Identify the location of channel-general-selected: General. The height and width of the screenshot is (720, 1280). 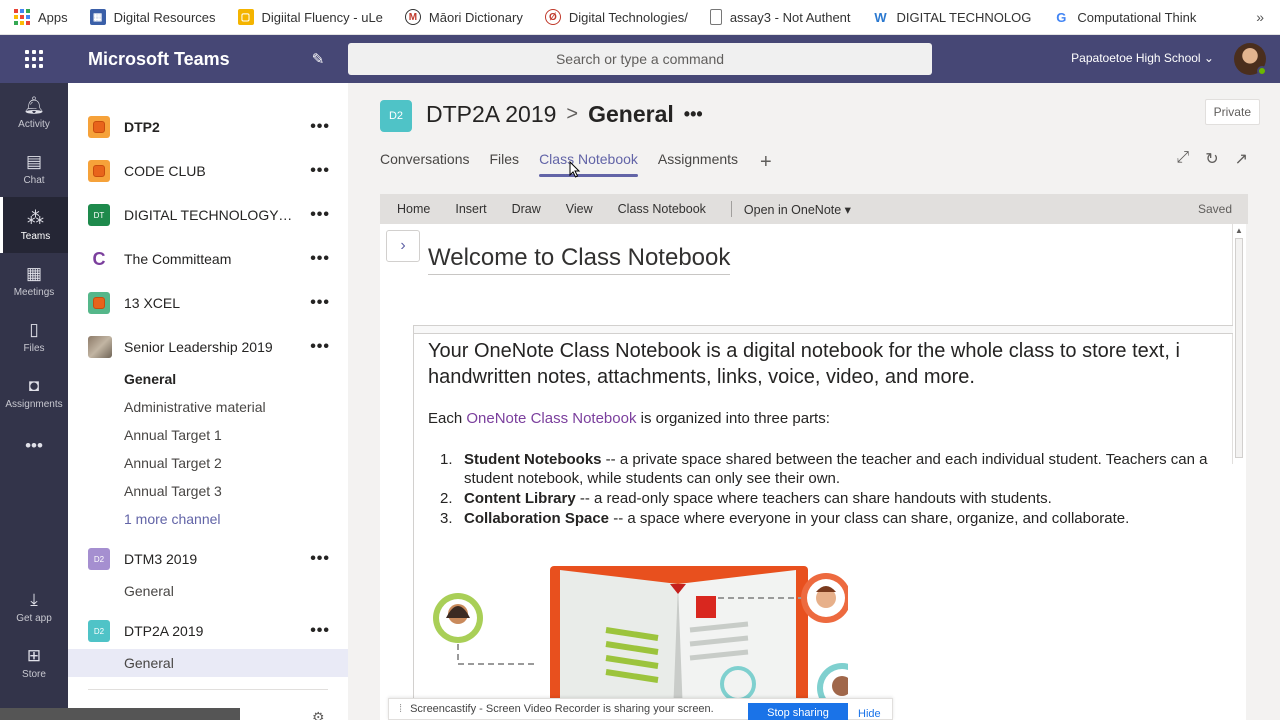
(149, 663).